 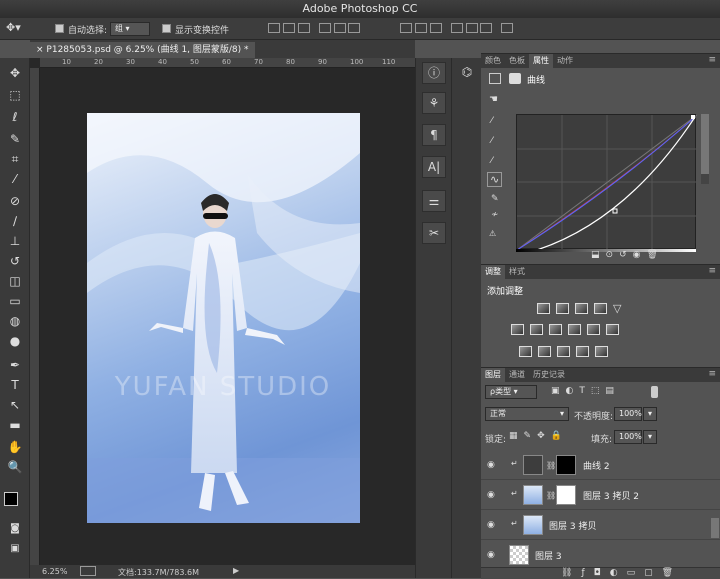 What do you see at coordinates (15, 341) in the screenshot?
I see `dodge-tool-icon: ●` at bounding box center [15, 341].